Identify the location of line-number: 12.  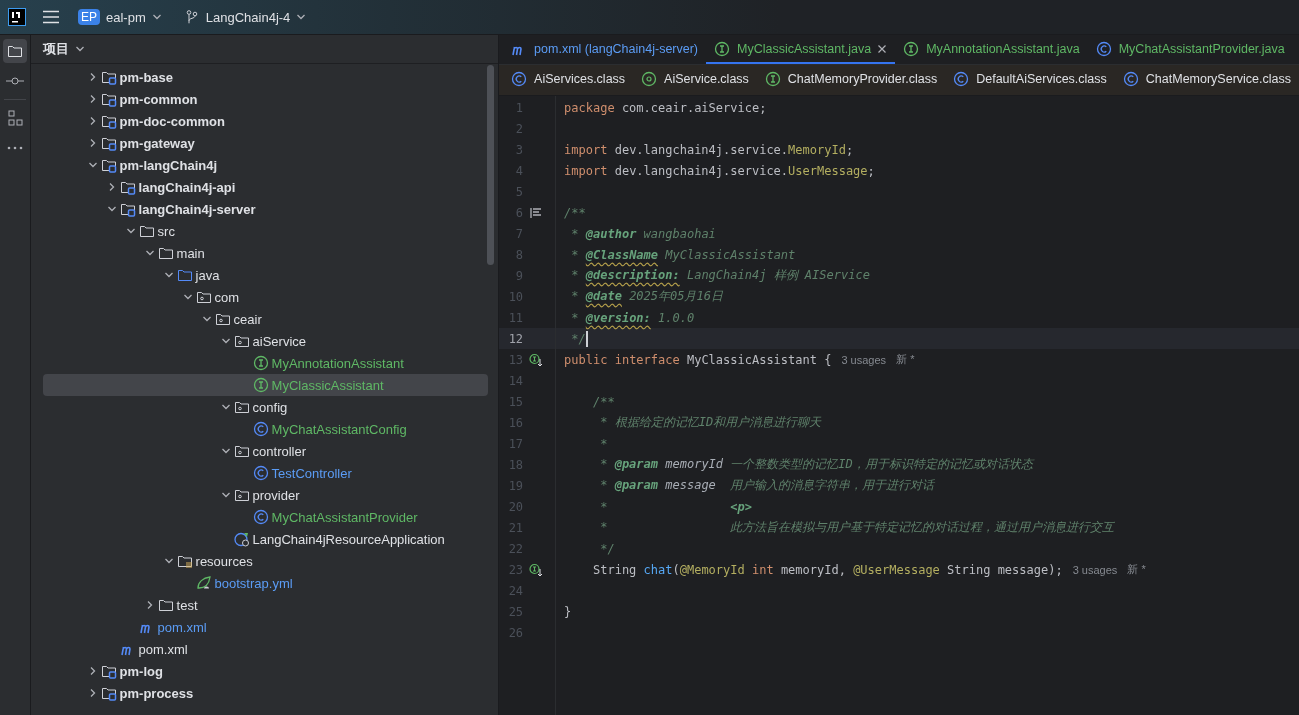
(515, 338).